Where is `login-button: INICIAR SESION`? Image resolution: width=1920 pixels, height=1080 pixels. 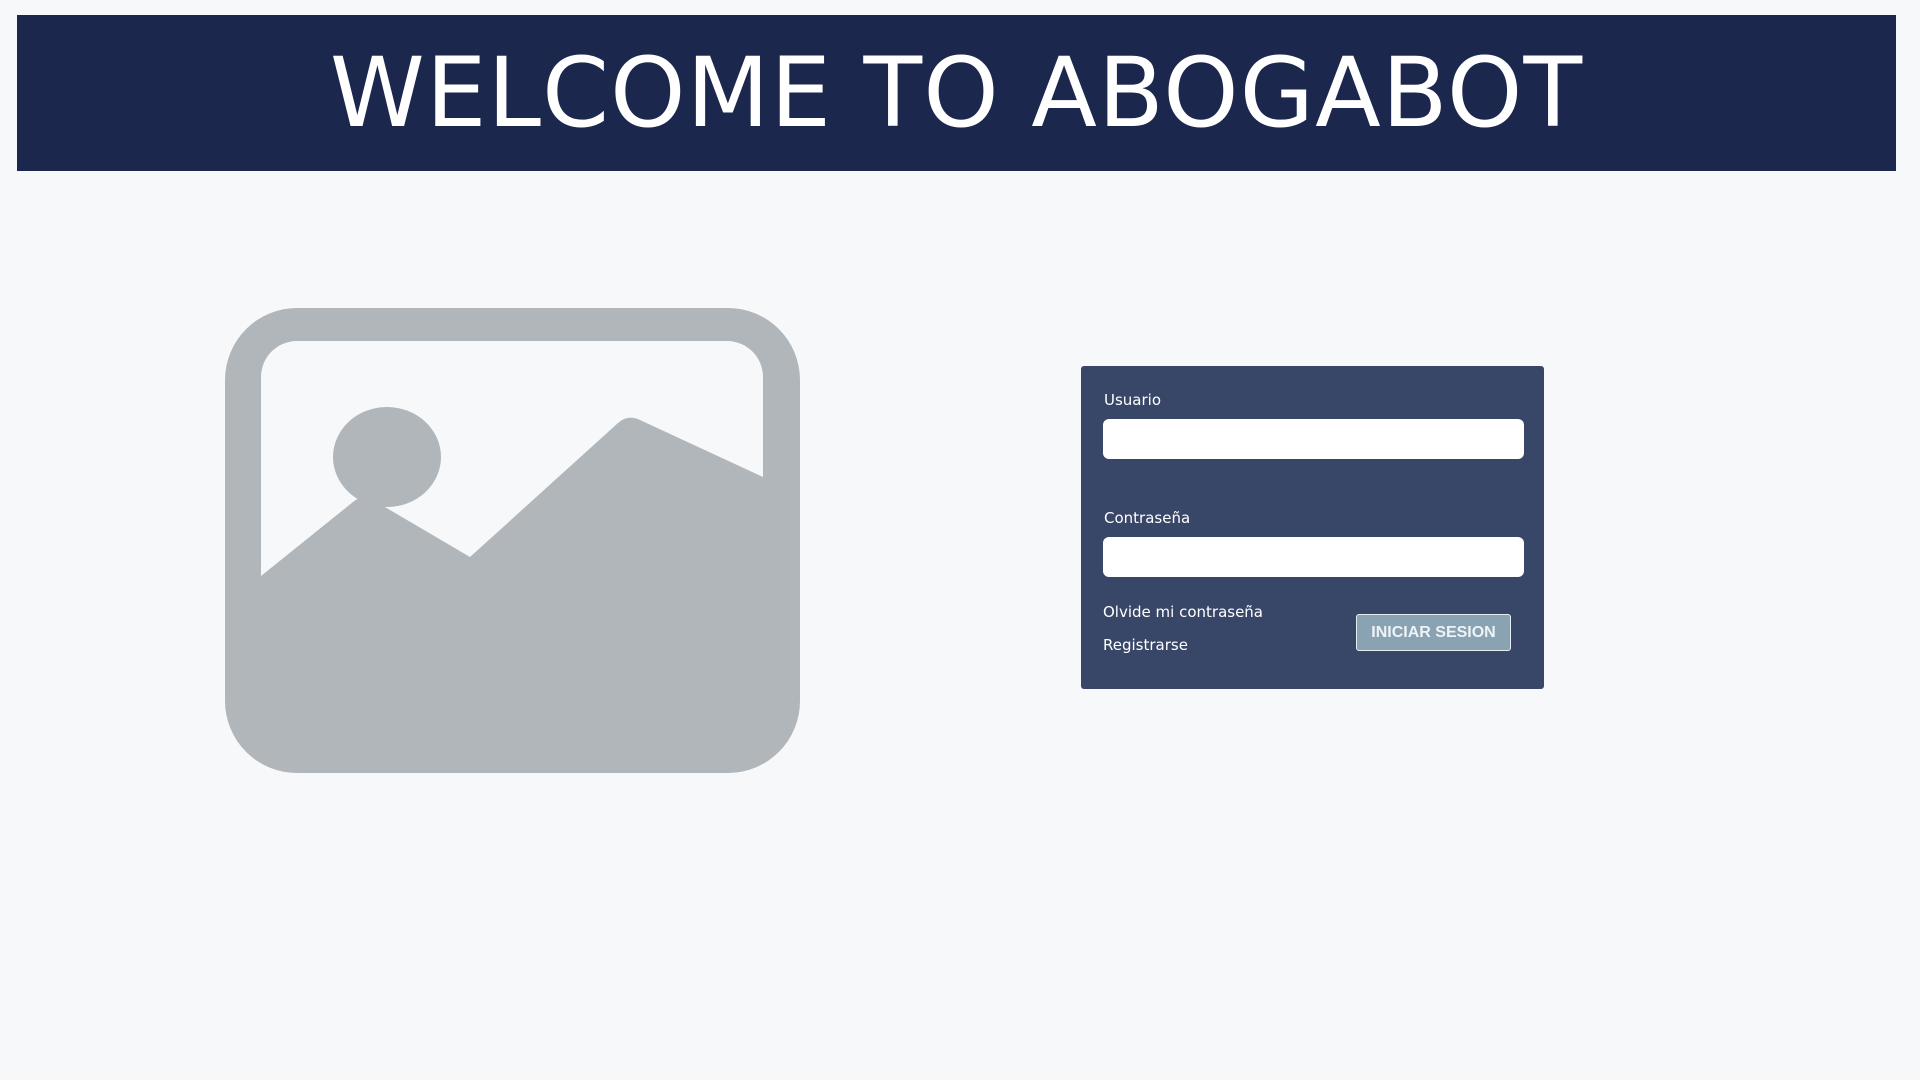
login-button: INICIAR SESION is located at coordinates (1433, 632).